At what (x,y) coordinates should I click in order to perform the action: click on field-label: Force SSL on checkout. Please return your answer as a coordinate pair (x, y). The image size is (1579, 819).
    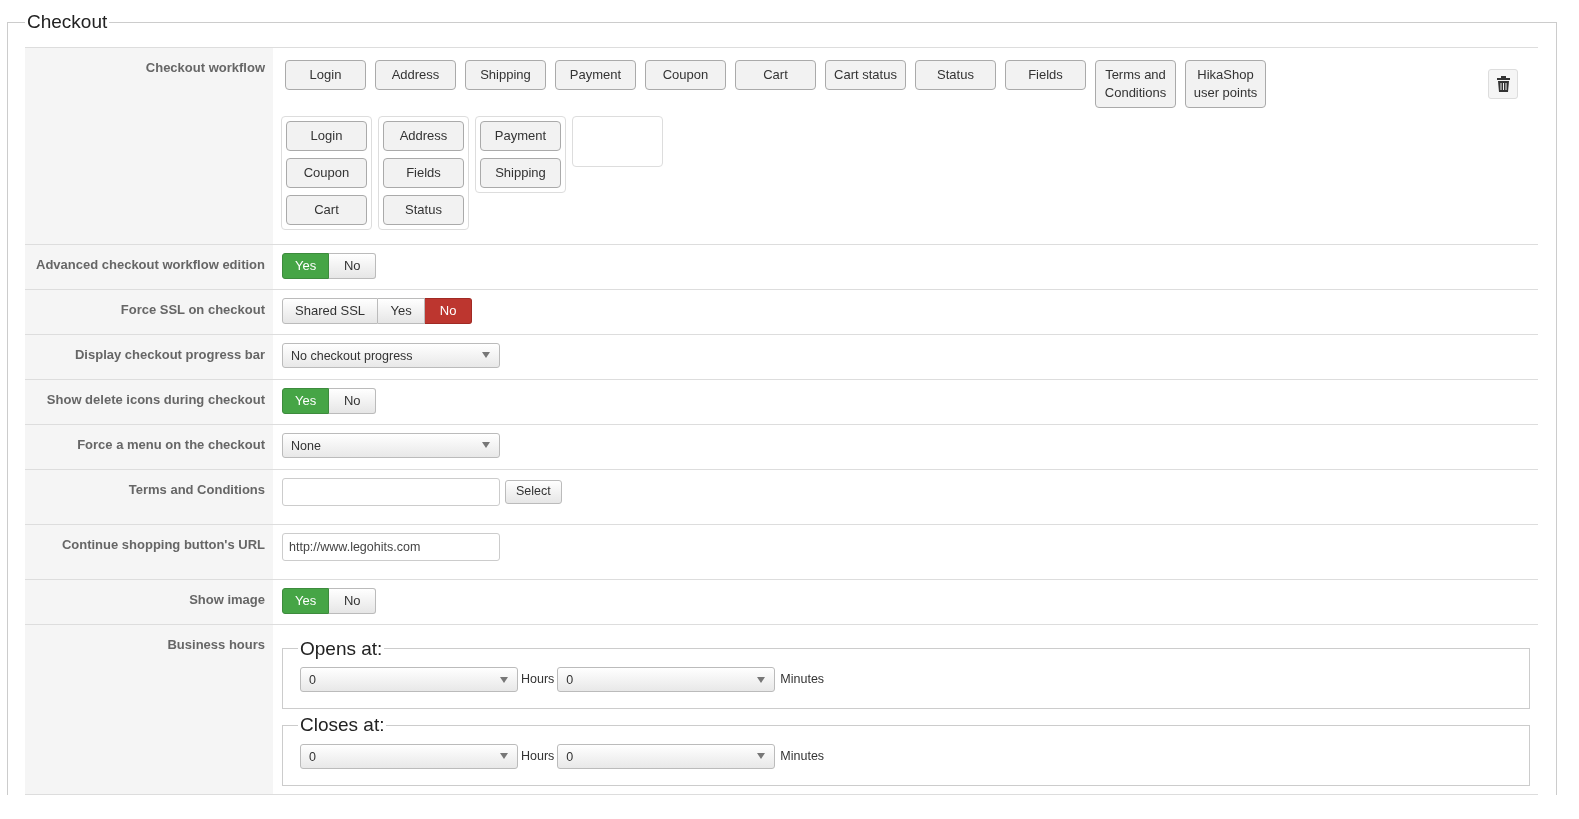
    Looking at the image, I should click on (149, 311).